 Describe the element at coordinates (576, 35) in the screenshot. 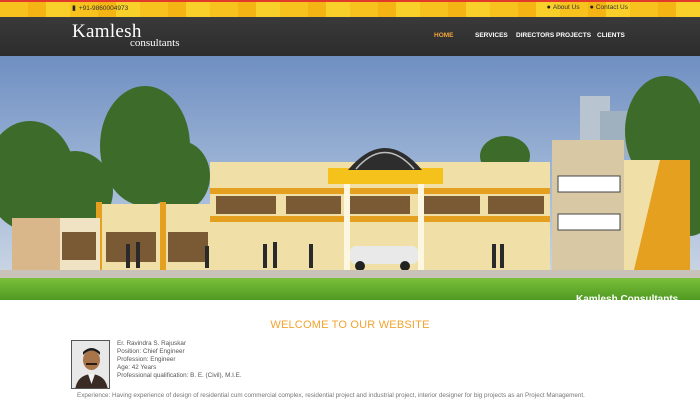

I see `nav-projects: PROJECTS` at that location.